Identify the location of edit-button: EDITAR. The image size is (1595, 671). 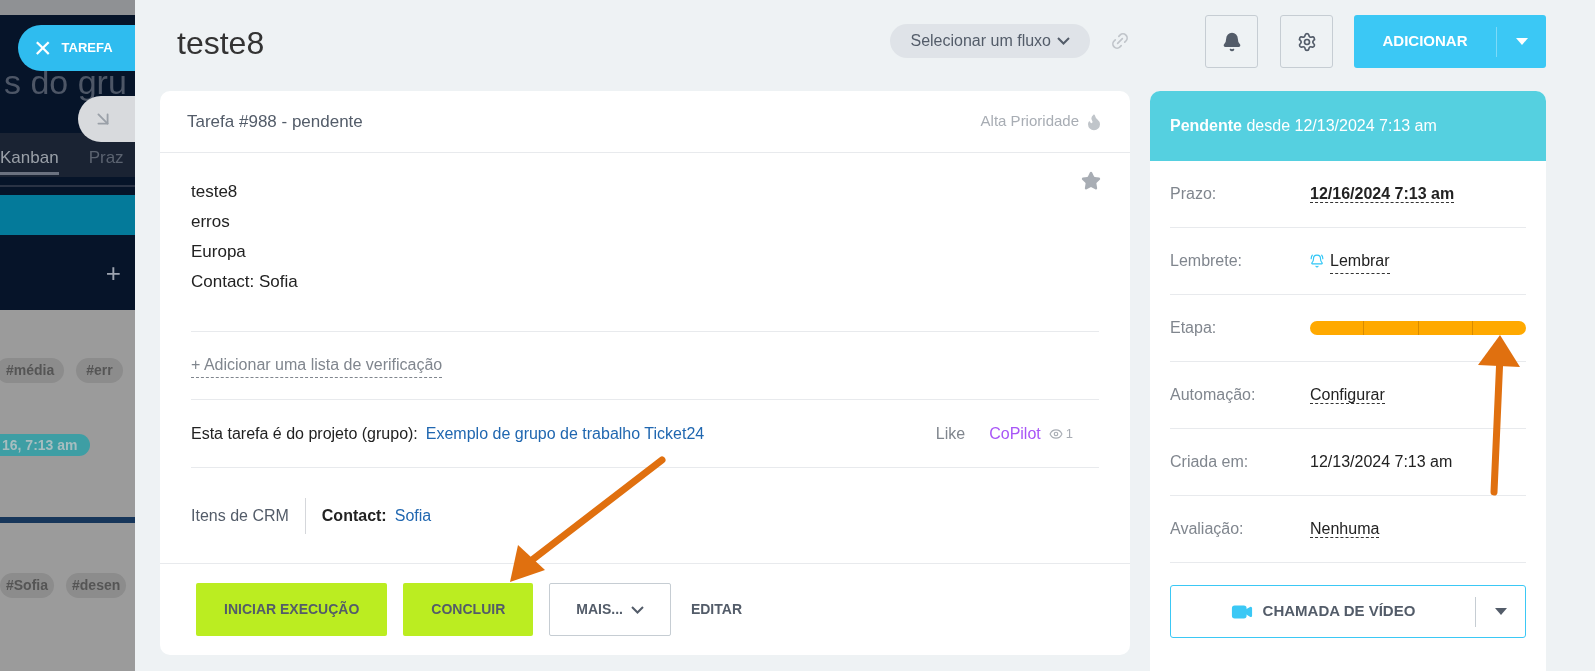
(716, 609).